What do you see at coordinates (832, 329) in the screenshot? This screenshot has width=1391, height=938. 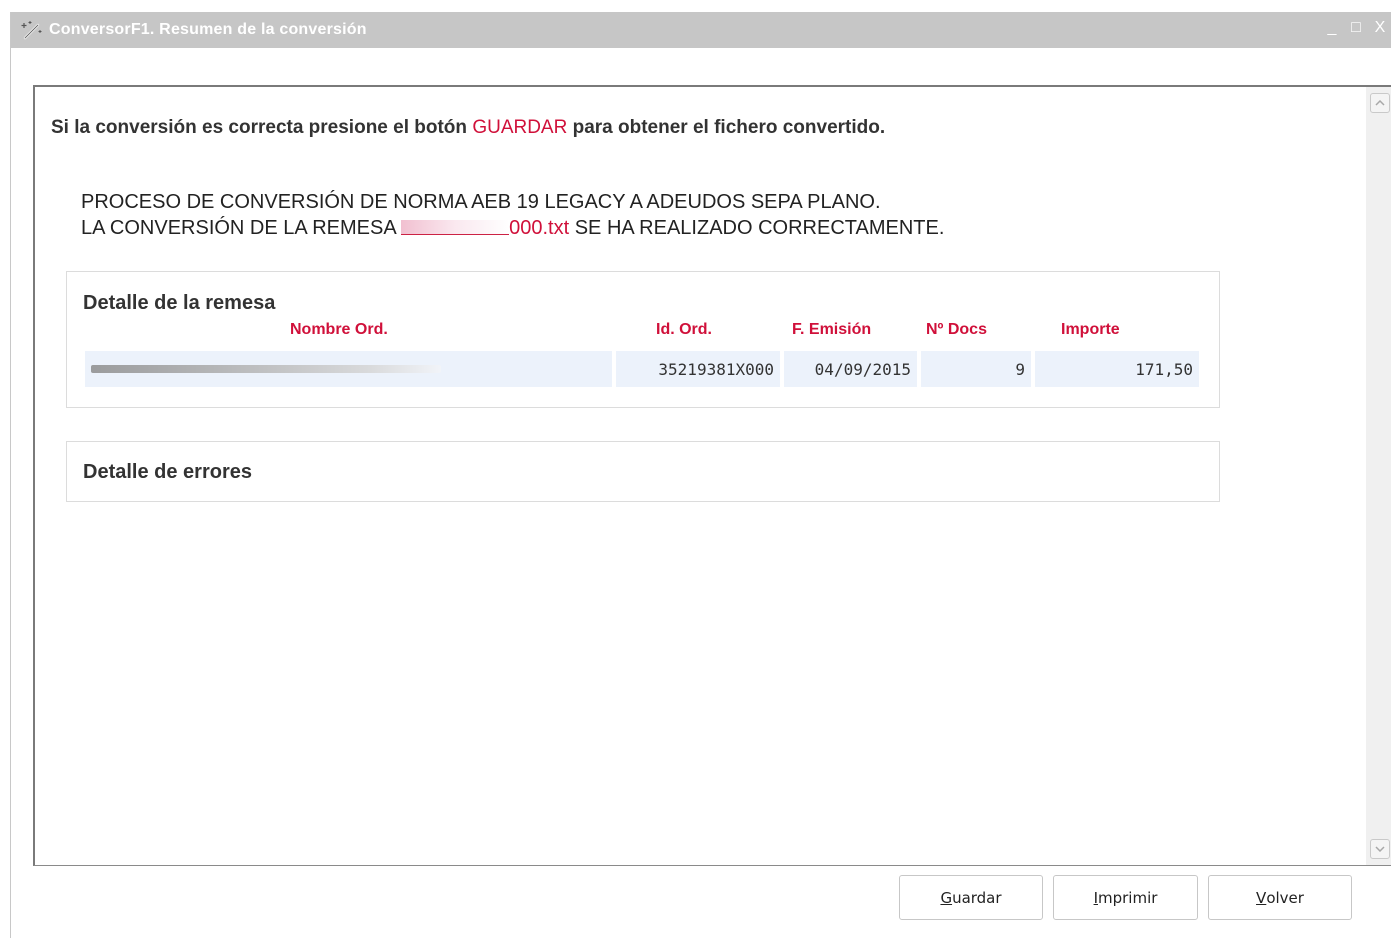 I see `column-header-fecha: F. Emisión` at bounding box center [832, 329].